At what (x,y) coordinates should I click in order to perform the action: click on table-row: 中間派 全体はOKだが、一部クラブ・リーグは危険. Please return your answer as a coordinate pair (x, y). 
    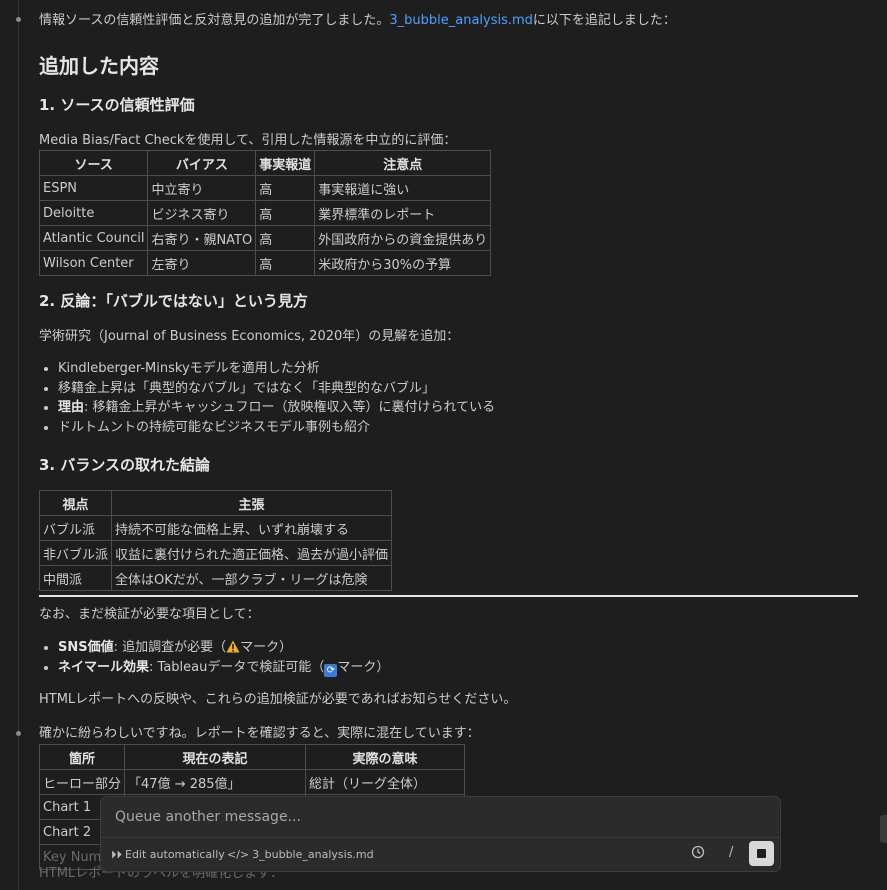
    Looking at the image, I should click on (215, 578).